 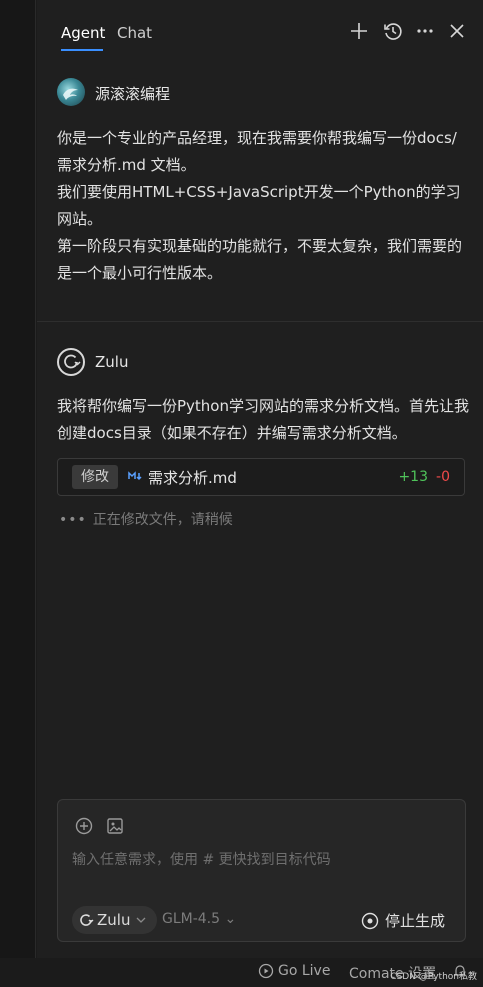 What do you see at coordinates (413, 477) in the screenshot?
I see `lines-added: +13` at bounding box center [413, 477].